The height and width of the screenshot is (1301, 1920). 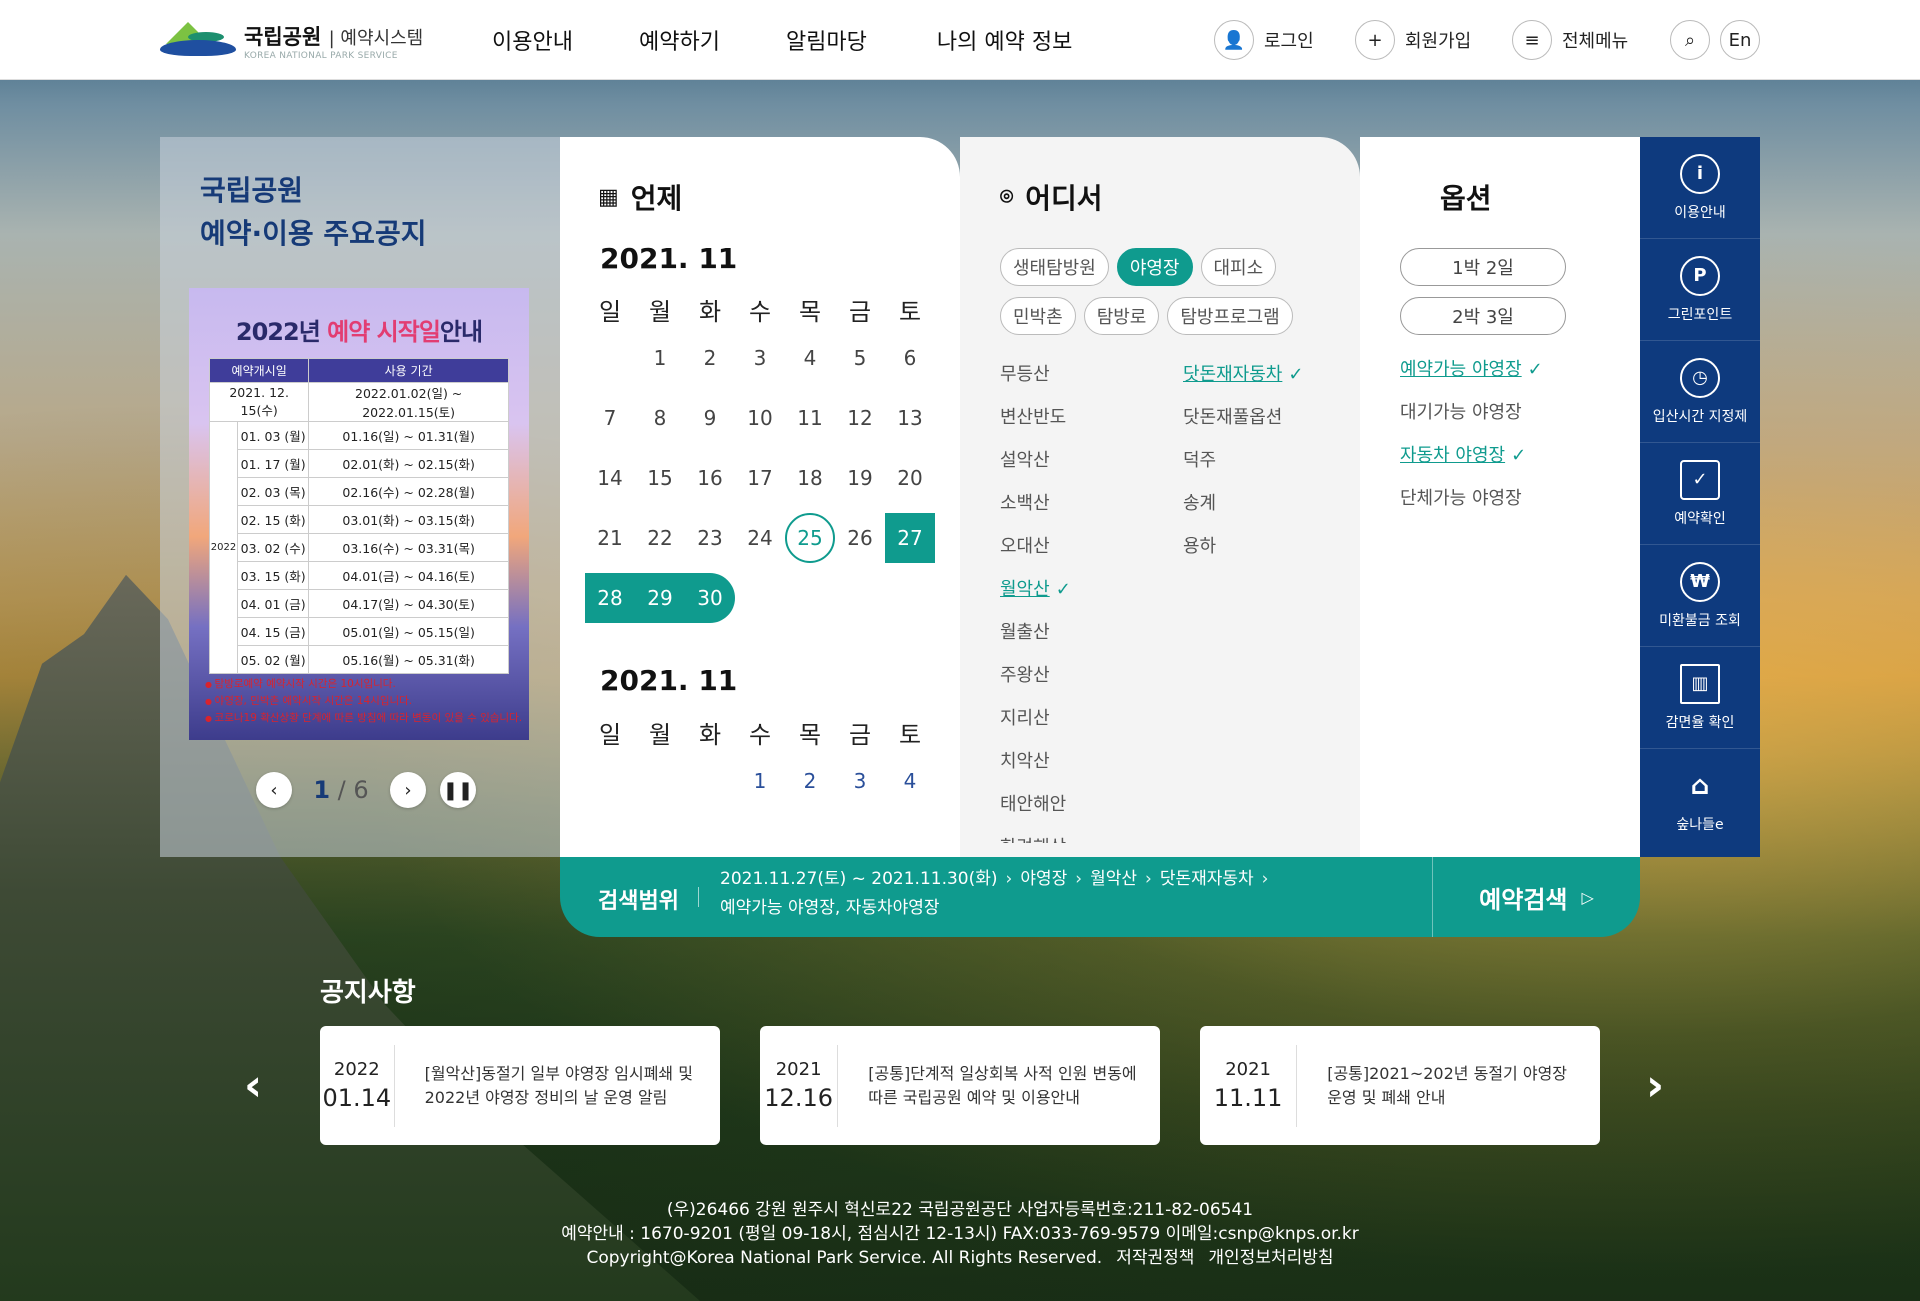 What do you see at coordinates (910, 538) in the screenshot?
I see `calendar-day-selected: 27` at bounding box center [910, 538].